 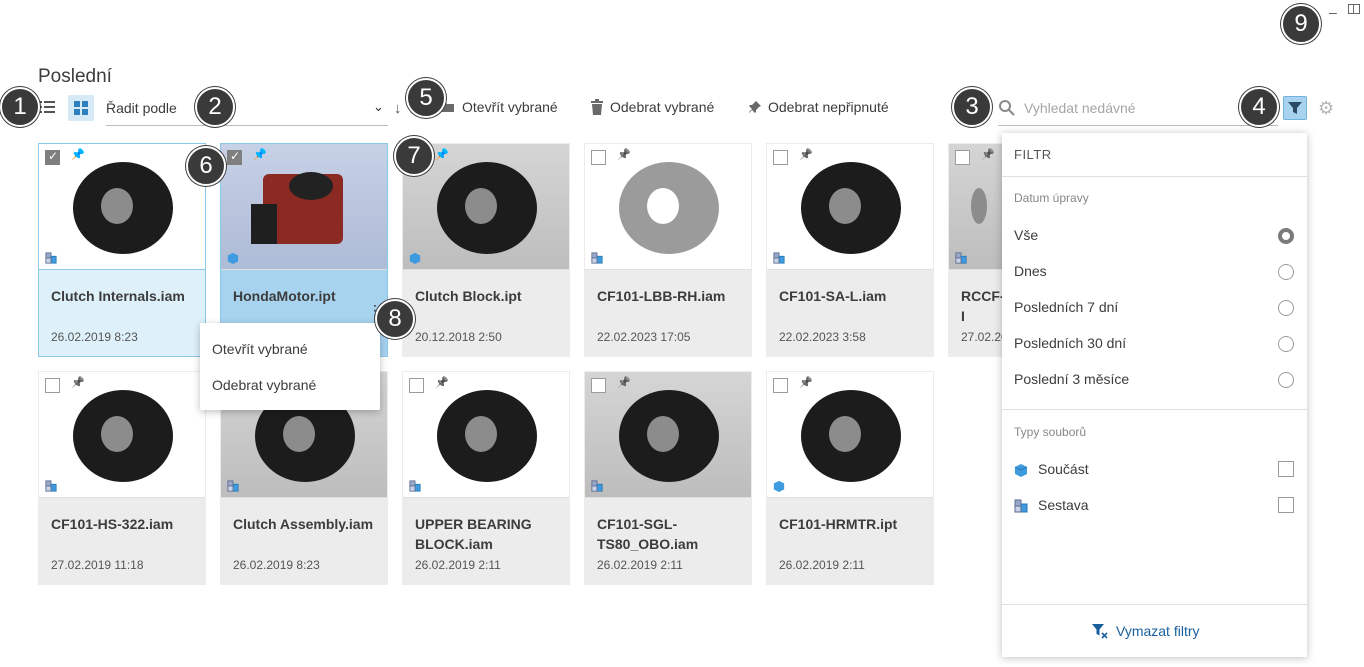 I want to click on radio-7-days, so click(x=1286, y=308).